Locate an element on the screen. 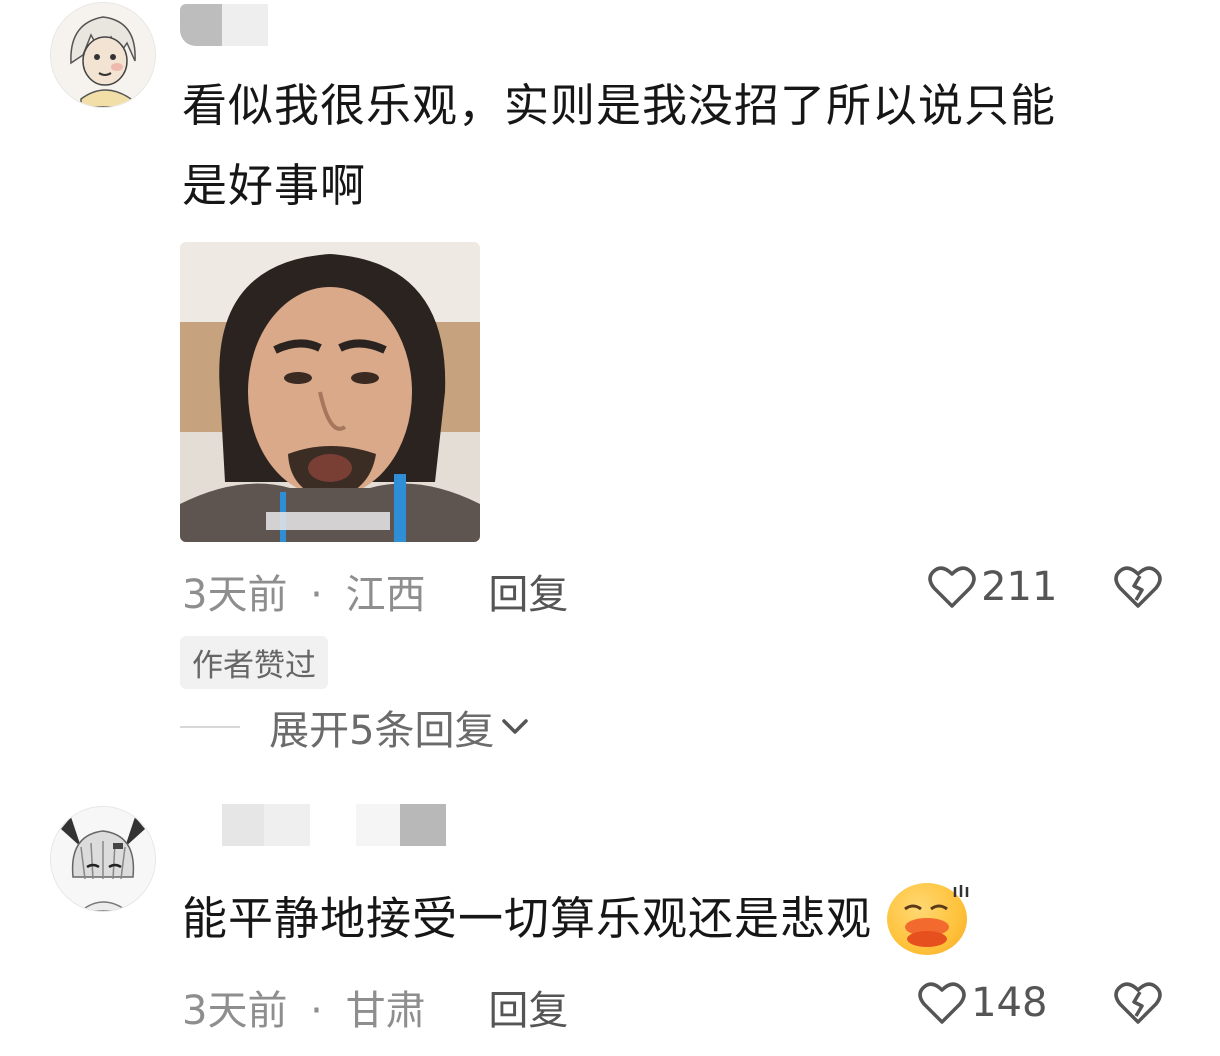 This screenshot has width=1220, height=1056. comment-meta: 3天前 · 江西 回复 is located at coordinates (375, 590).